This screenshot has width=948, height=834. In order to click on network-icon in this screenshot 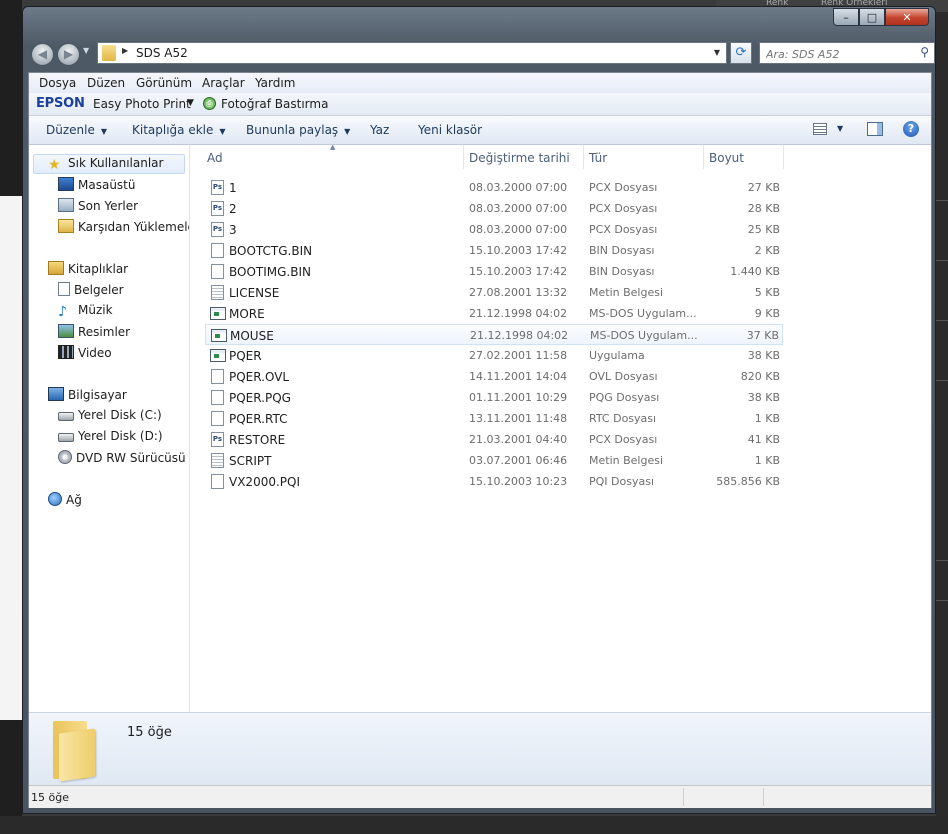, I will do `click(55, 499)`.